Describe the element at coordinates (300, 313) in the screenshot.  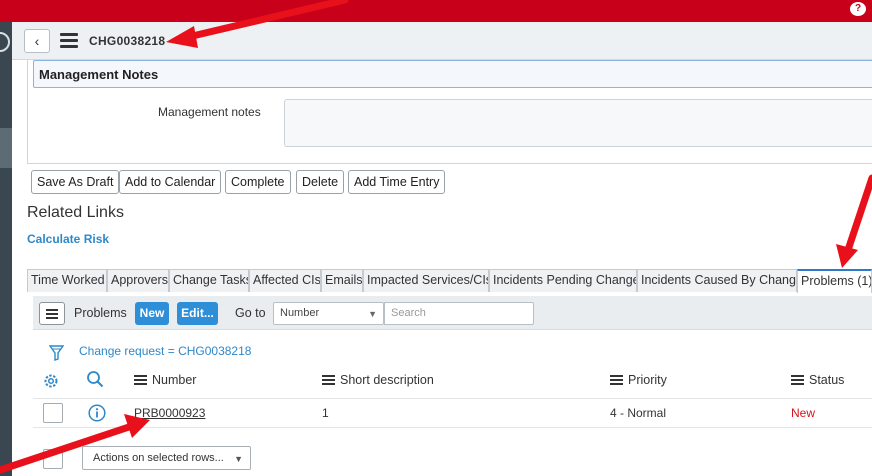
I see `goto-select-value: Number` at that location.